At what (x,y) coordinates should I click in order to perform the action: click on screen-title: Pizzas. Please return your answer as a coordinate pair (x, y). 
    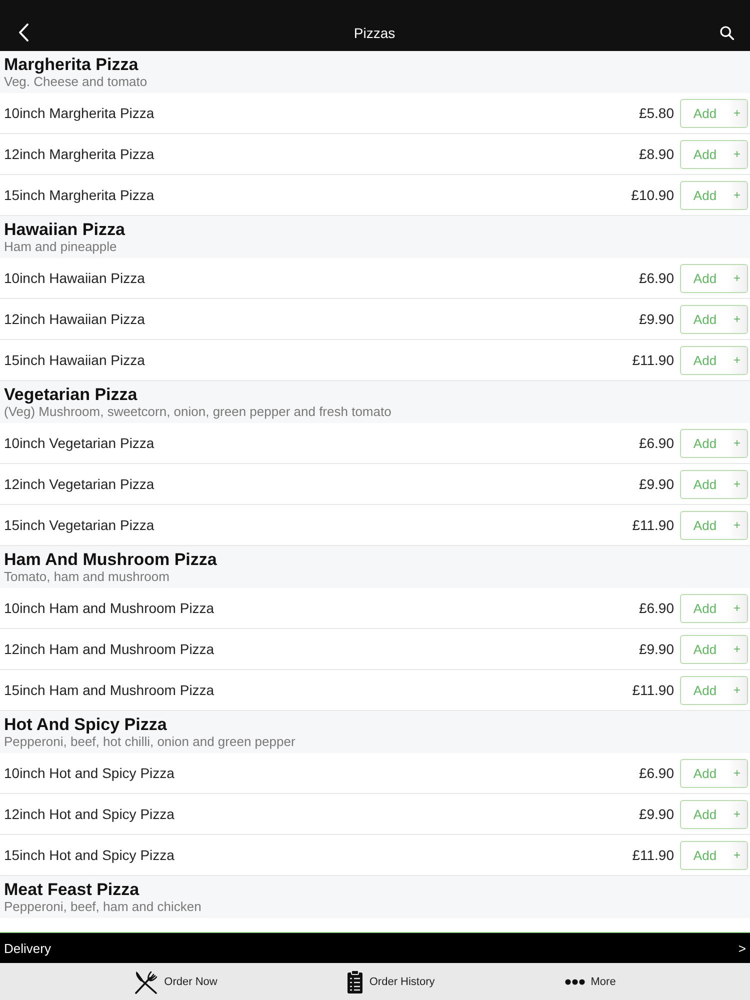
    Looking at the image, I should click on (375, 32).